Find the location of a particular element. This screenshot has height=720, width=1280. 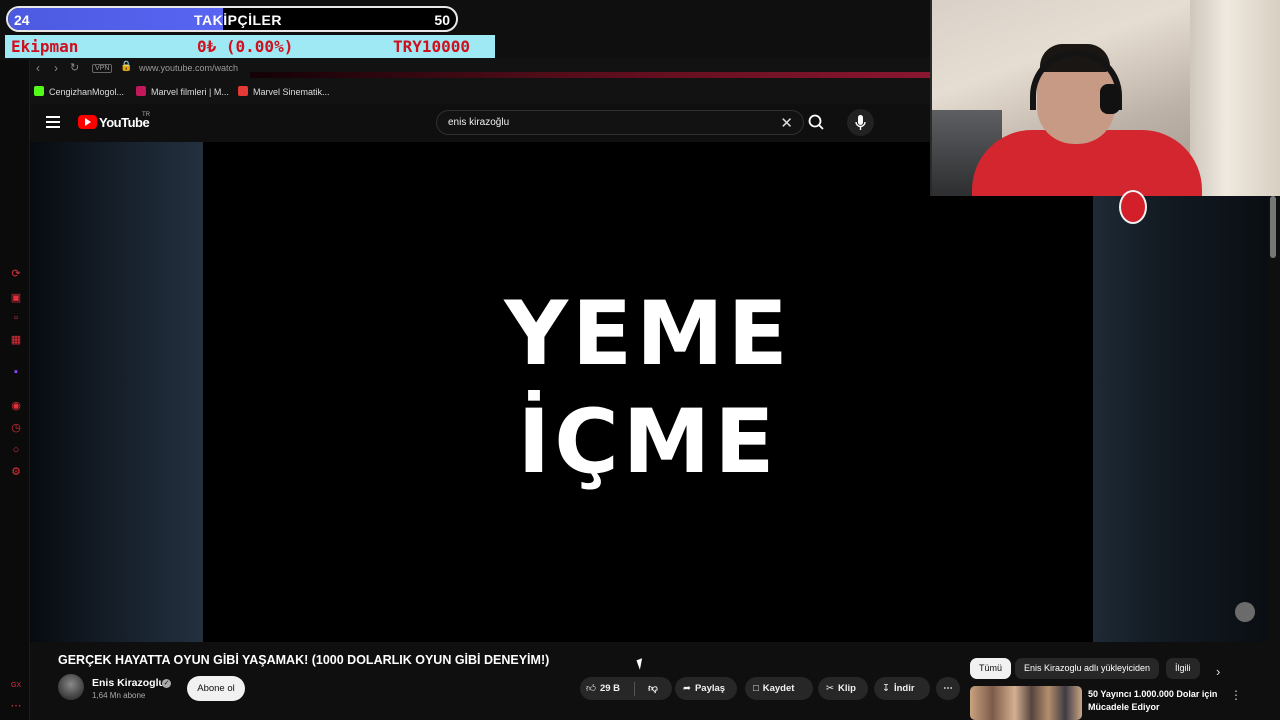

search-query: enis kirazoğlu is located at coordinates (478, 122).